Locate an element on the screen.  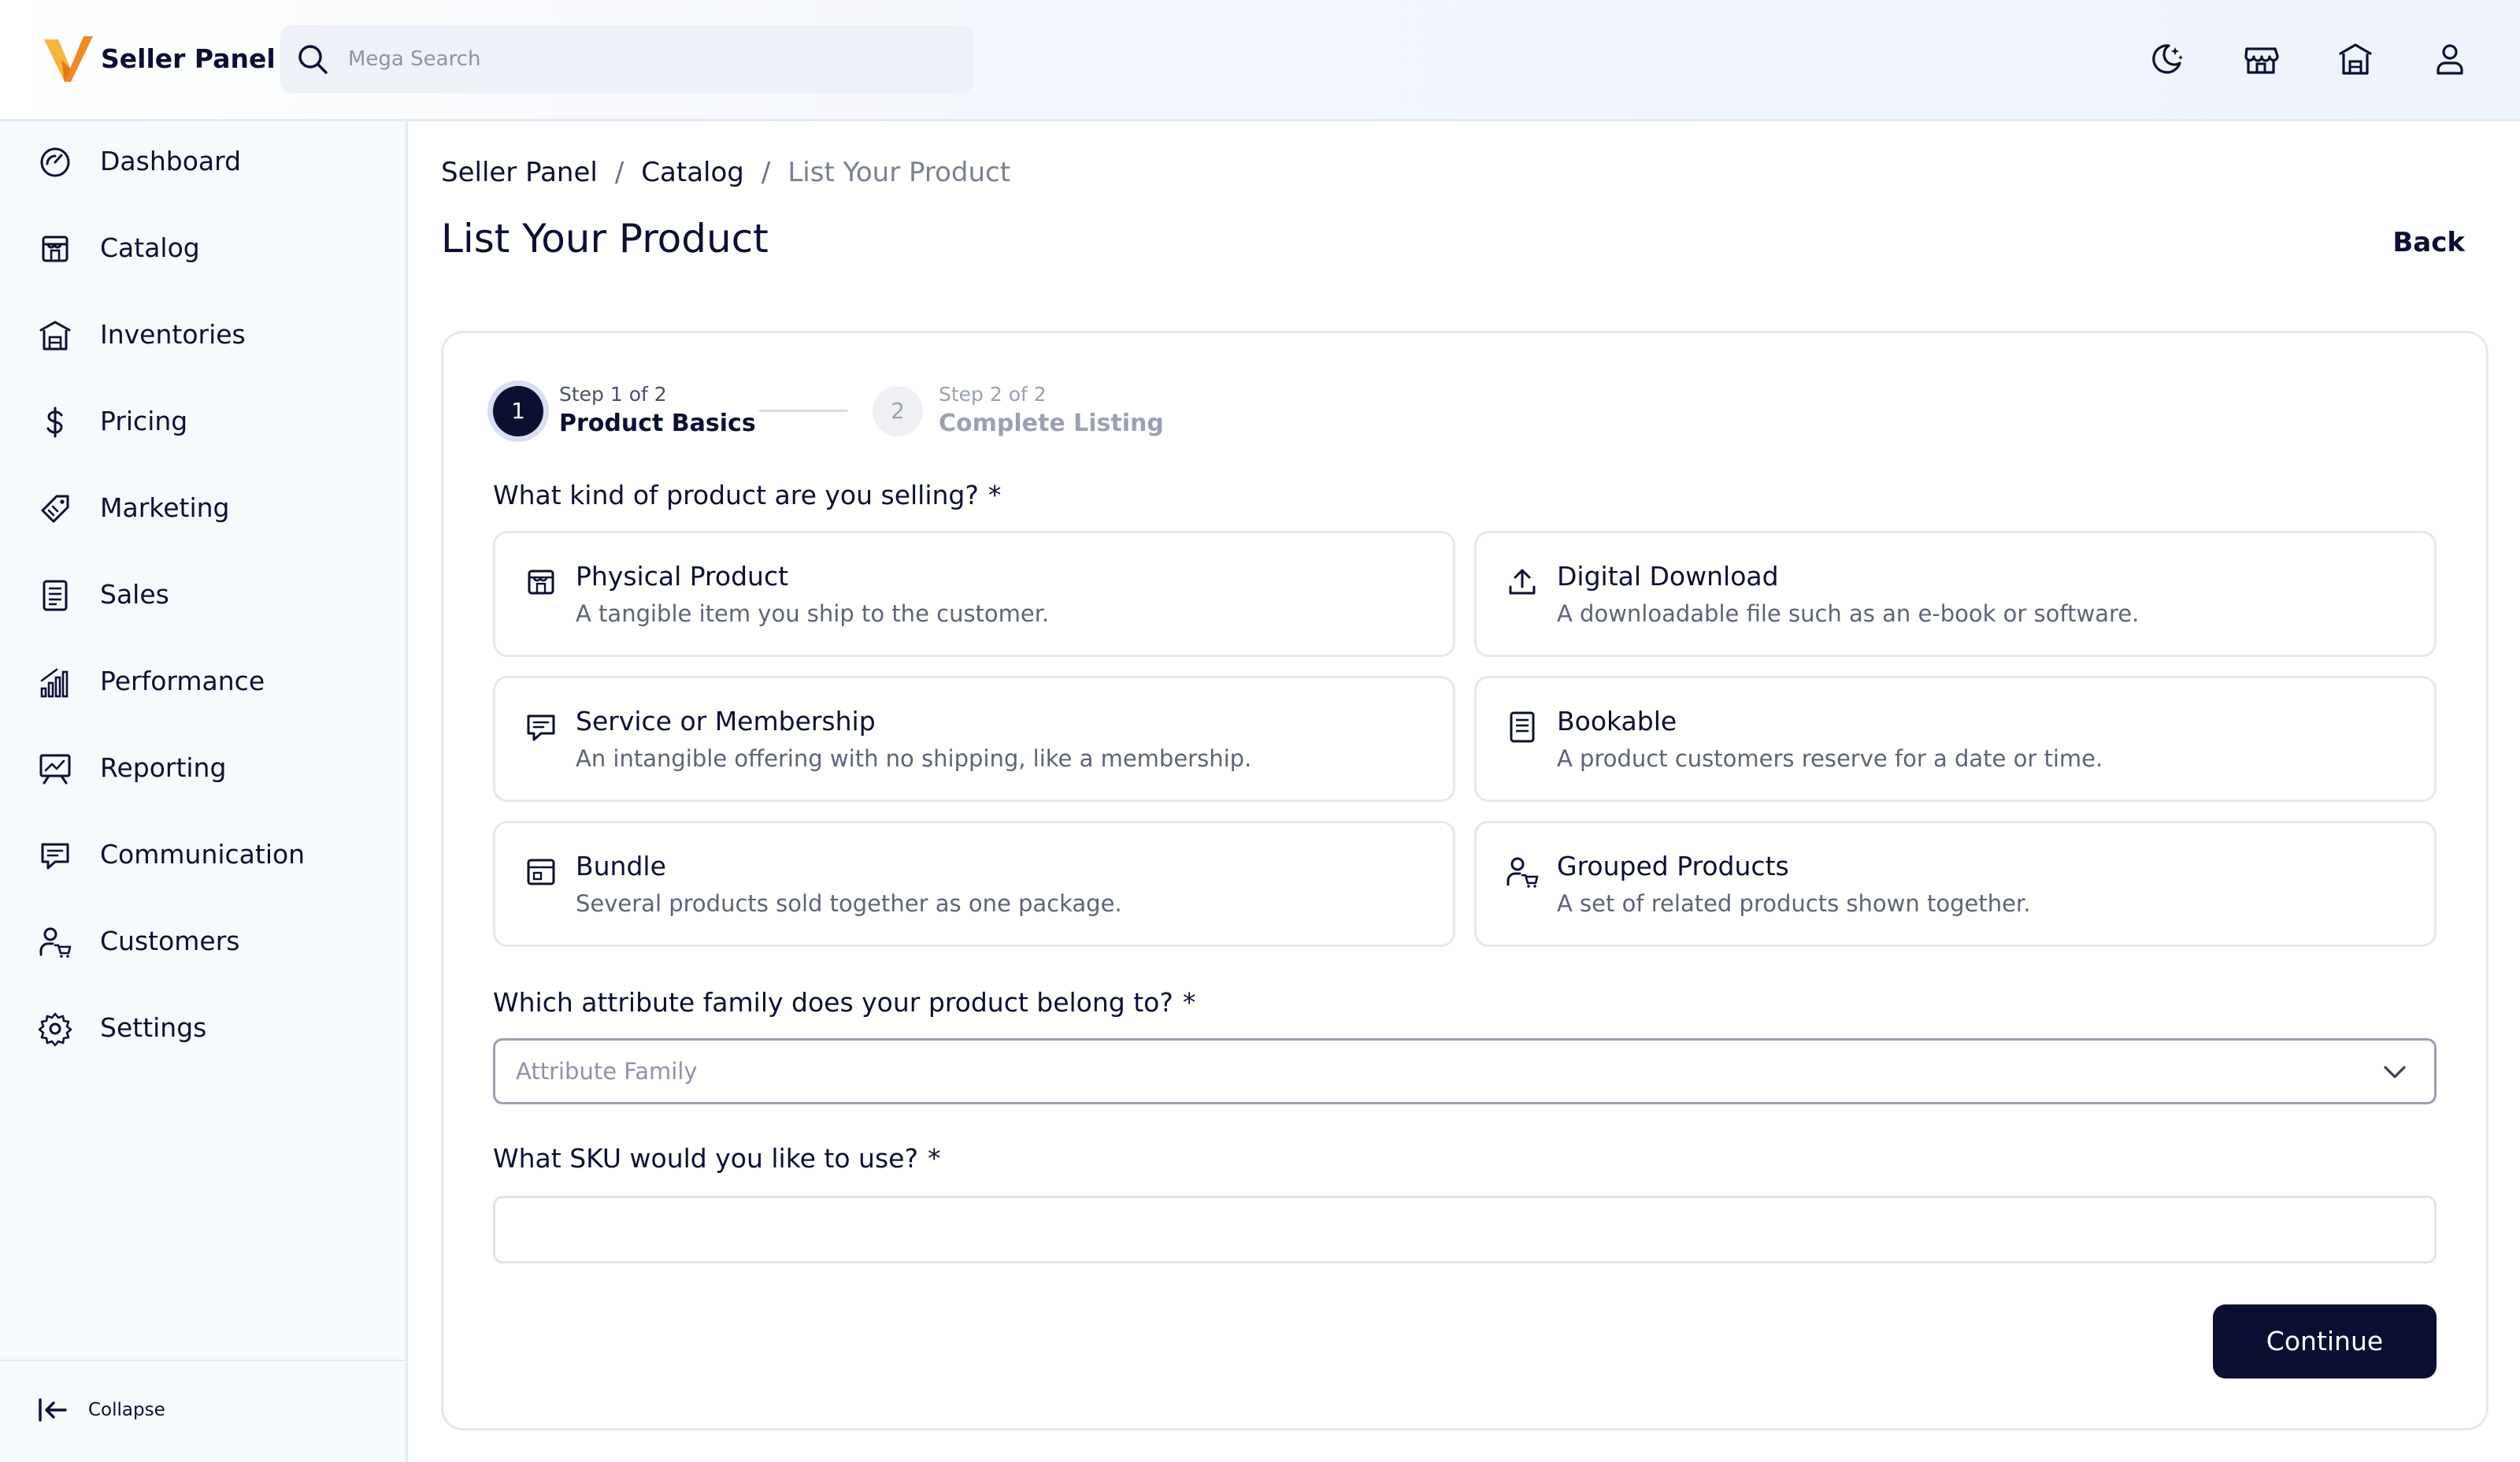
step-2-indicator: 2 is located at coordinates (898, 411).